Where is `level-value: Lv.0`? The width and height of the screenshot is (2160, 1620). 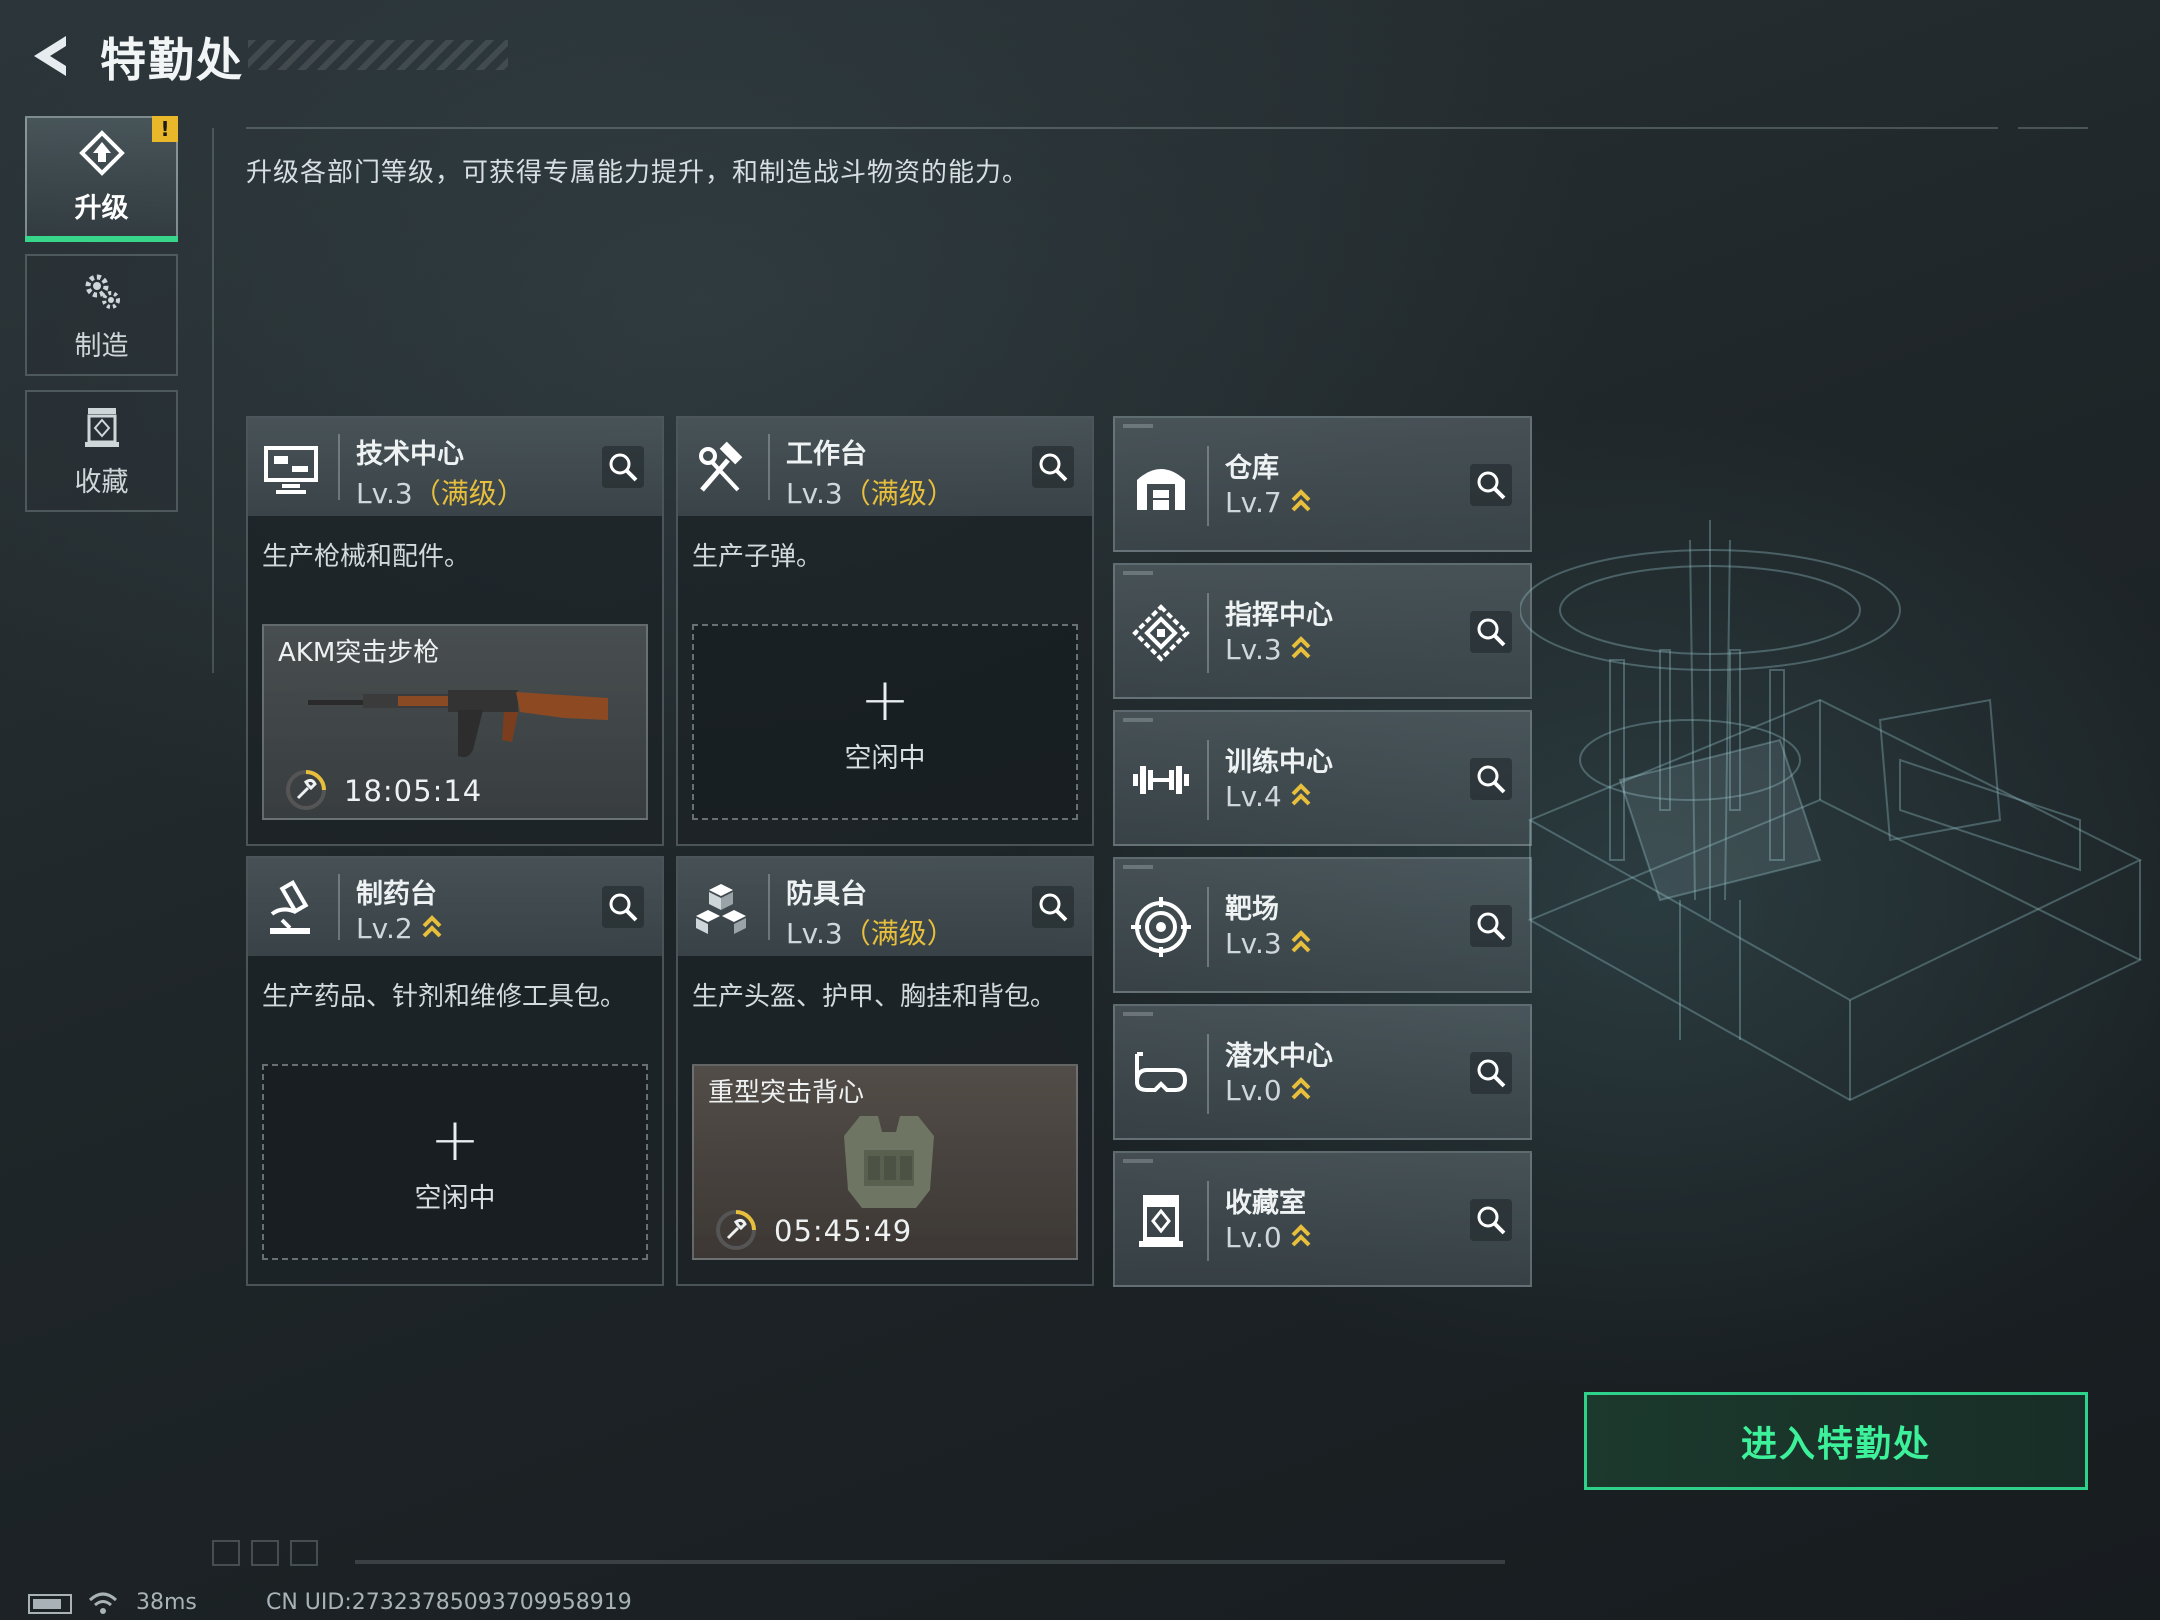 level-value: Lv.0 is located at coordinates (1253, 1090).